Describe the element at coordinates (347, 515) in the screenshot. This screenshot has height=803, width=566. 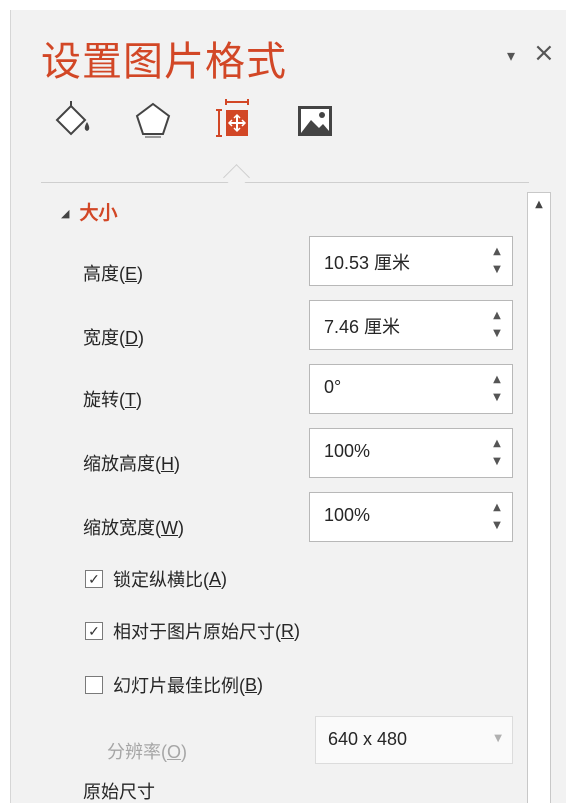
I see `scale-width-value: 100%` at that location.